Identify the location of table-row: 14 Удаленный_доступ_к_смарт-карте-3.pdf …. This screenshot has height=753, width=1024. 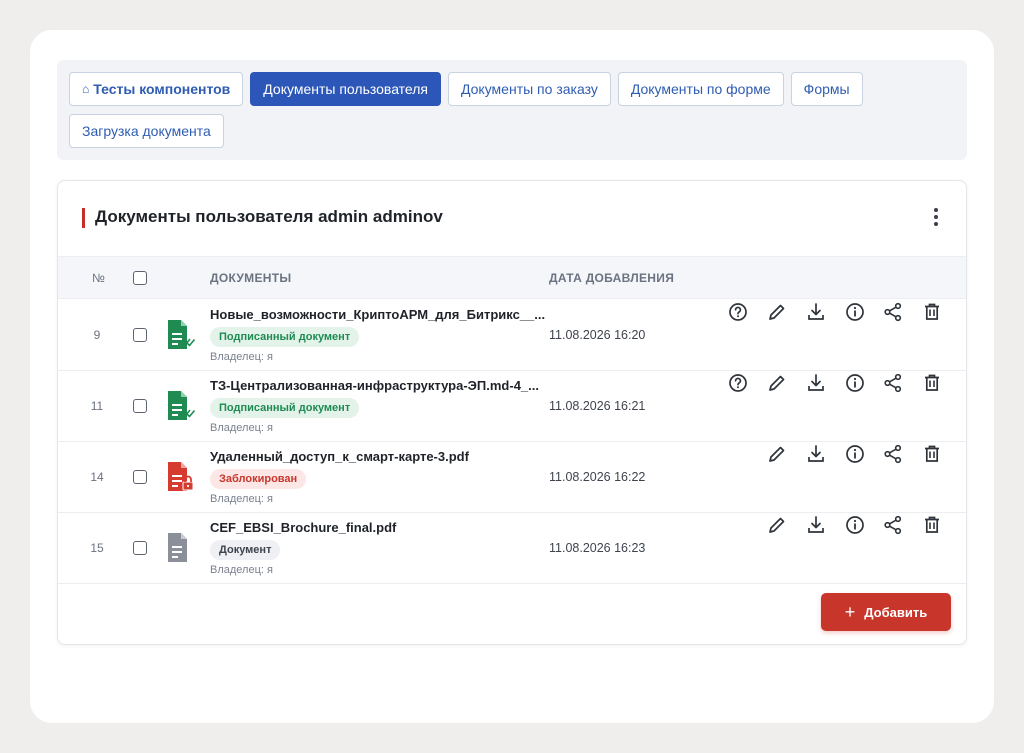
(512, 477).